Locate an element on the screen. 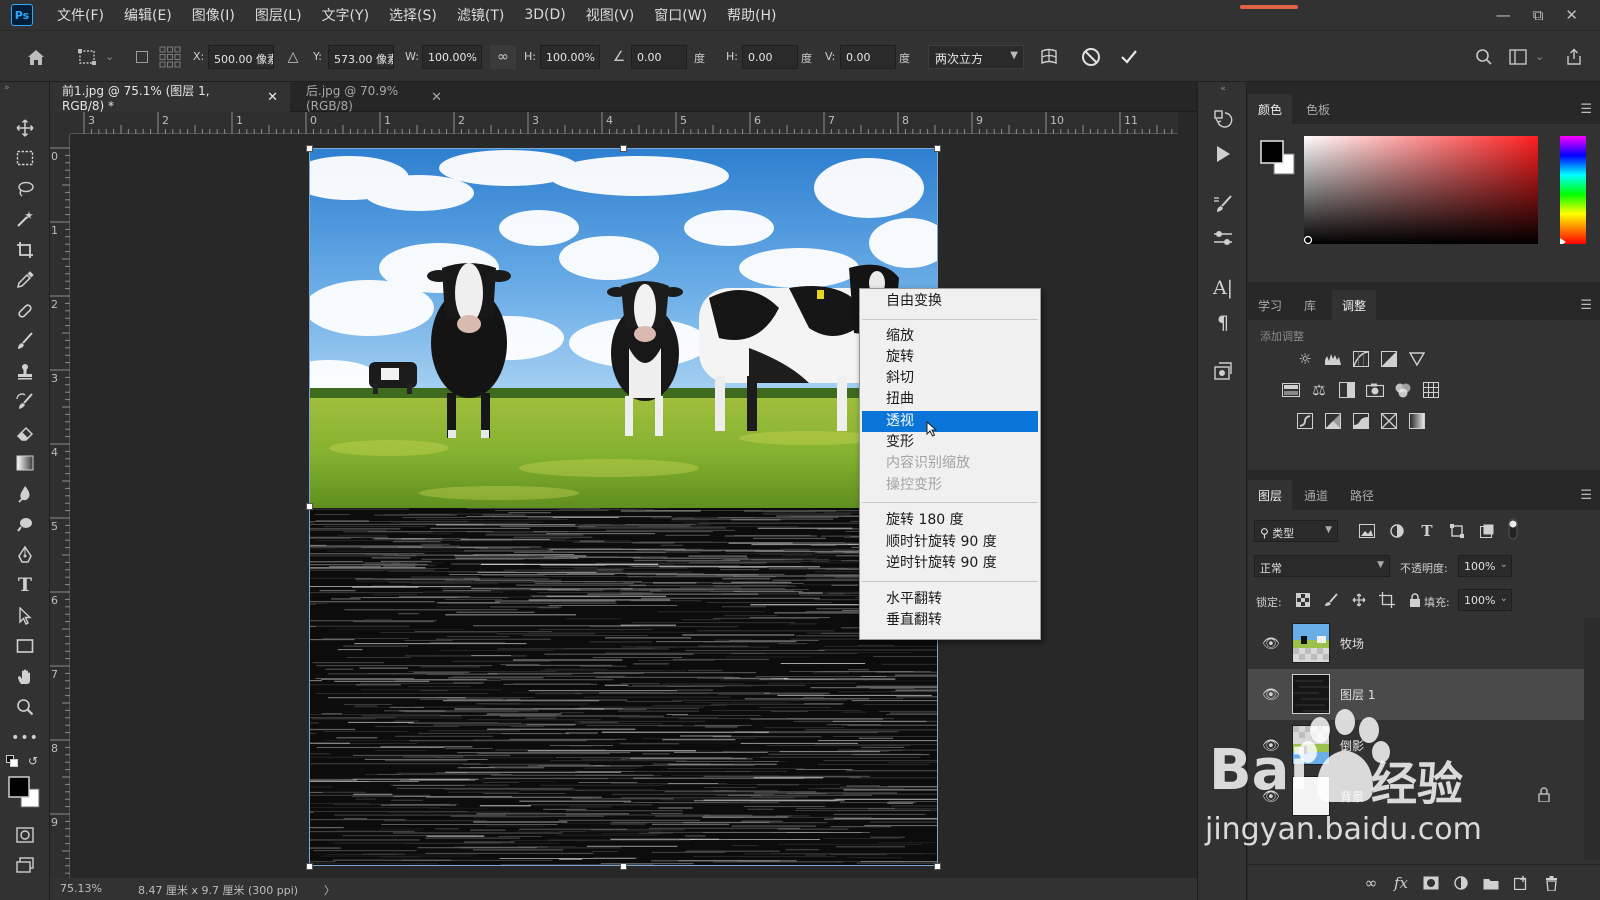 Image resolution: width=1600 pixels, height=900 pixels. brush-tool-icon is located at coordinates (25, 341).